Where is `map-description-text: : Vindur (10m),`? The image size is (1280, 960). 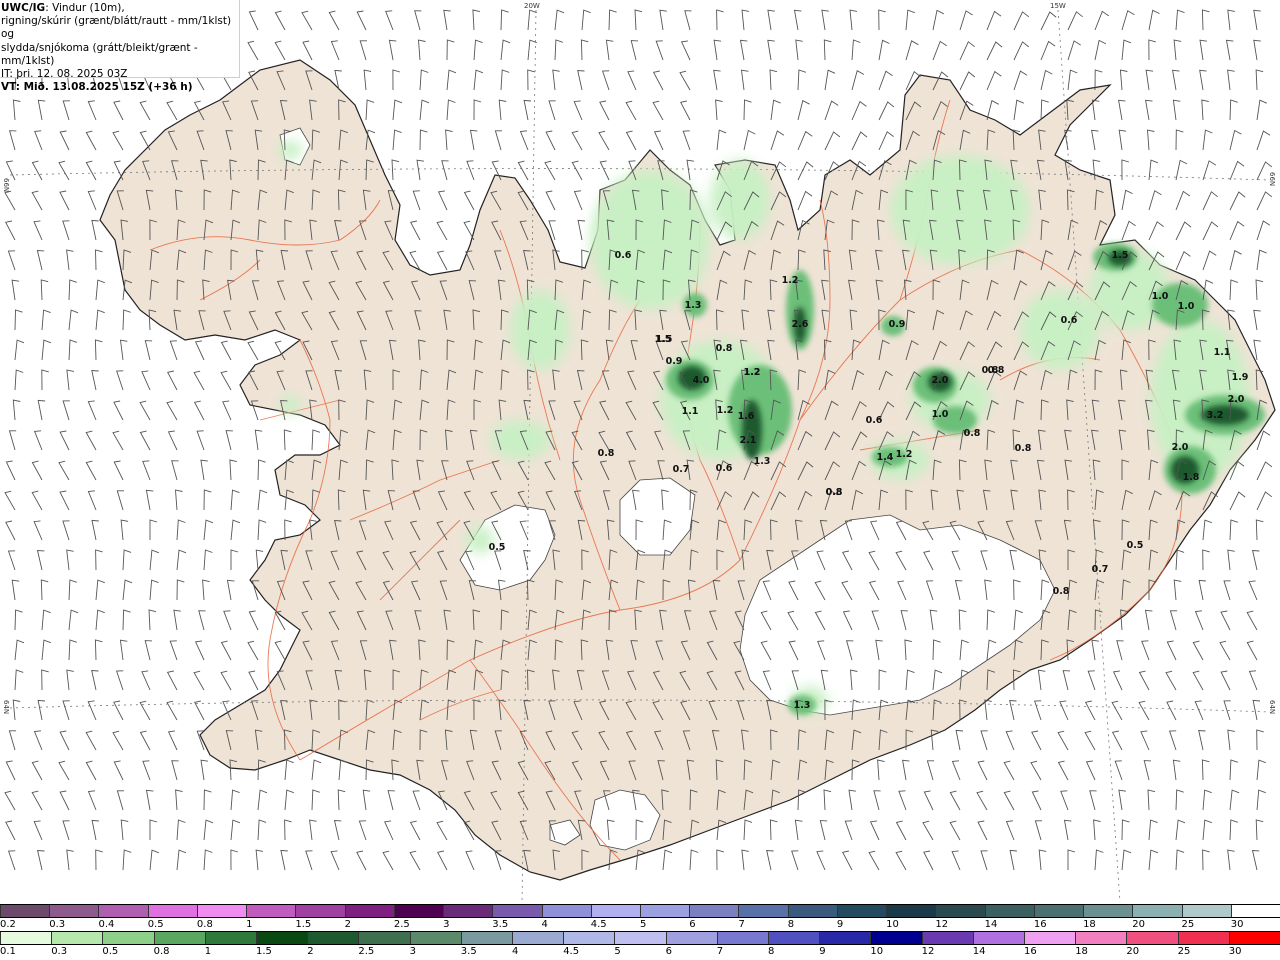 map-description-text: : Vindur (10m), is located at coordinates (85, 8).